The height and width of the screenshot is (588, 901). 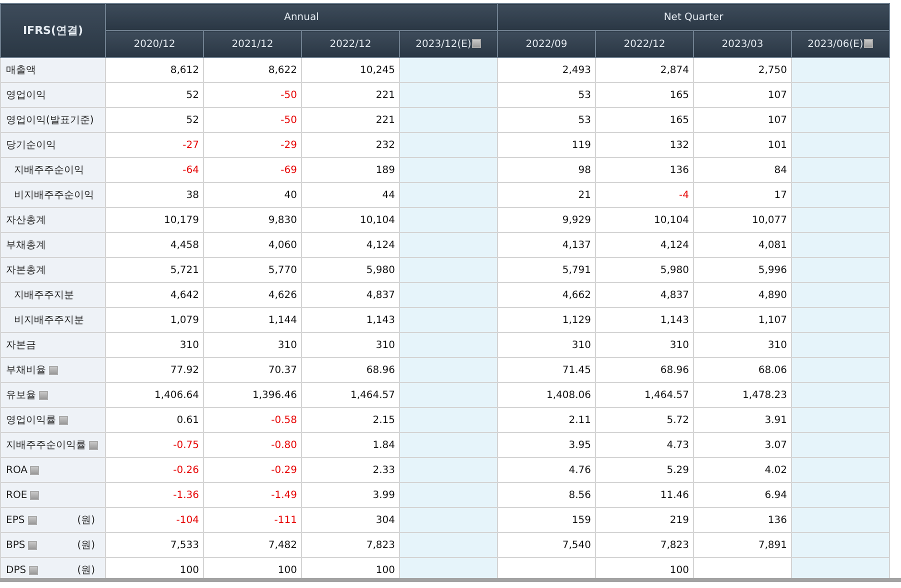 I want to click on table-cell: 1,408.06, so click(x=547, y=395).